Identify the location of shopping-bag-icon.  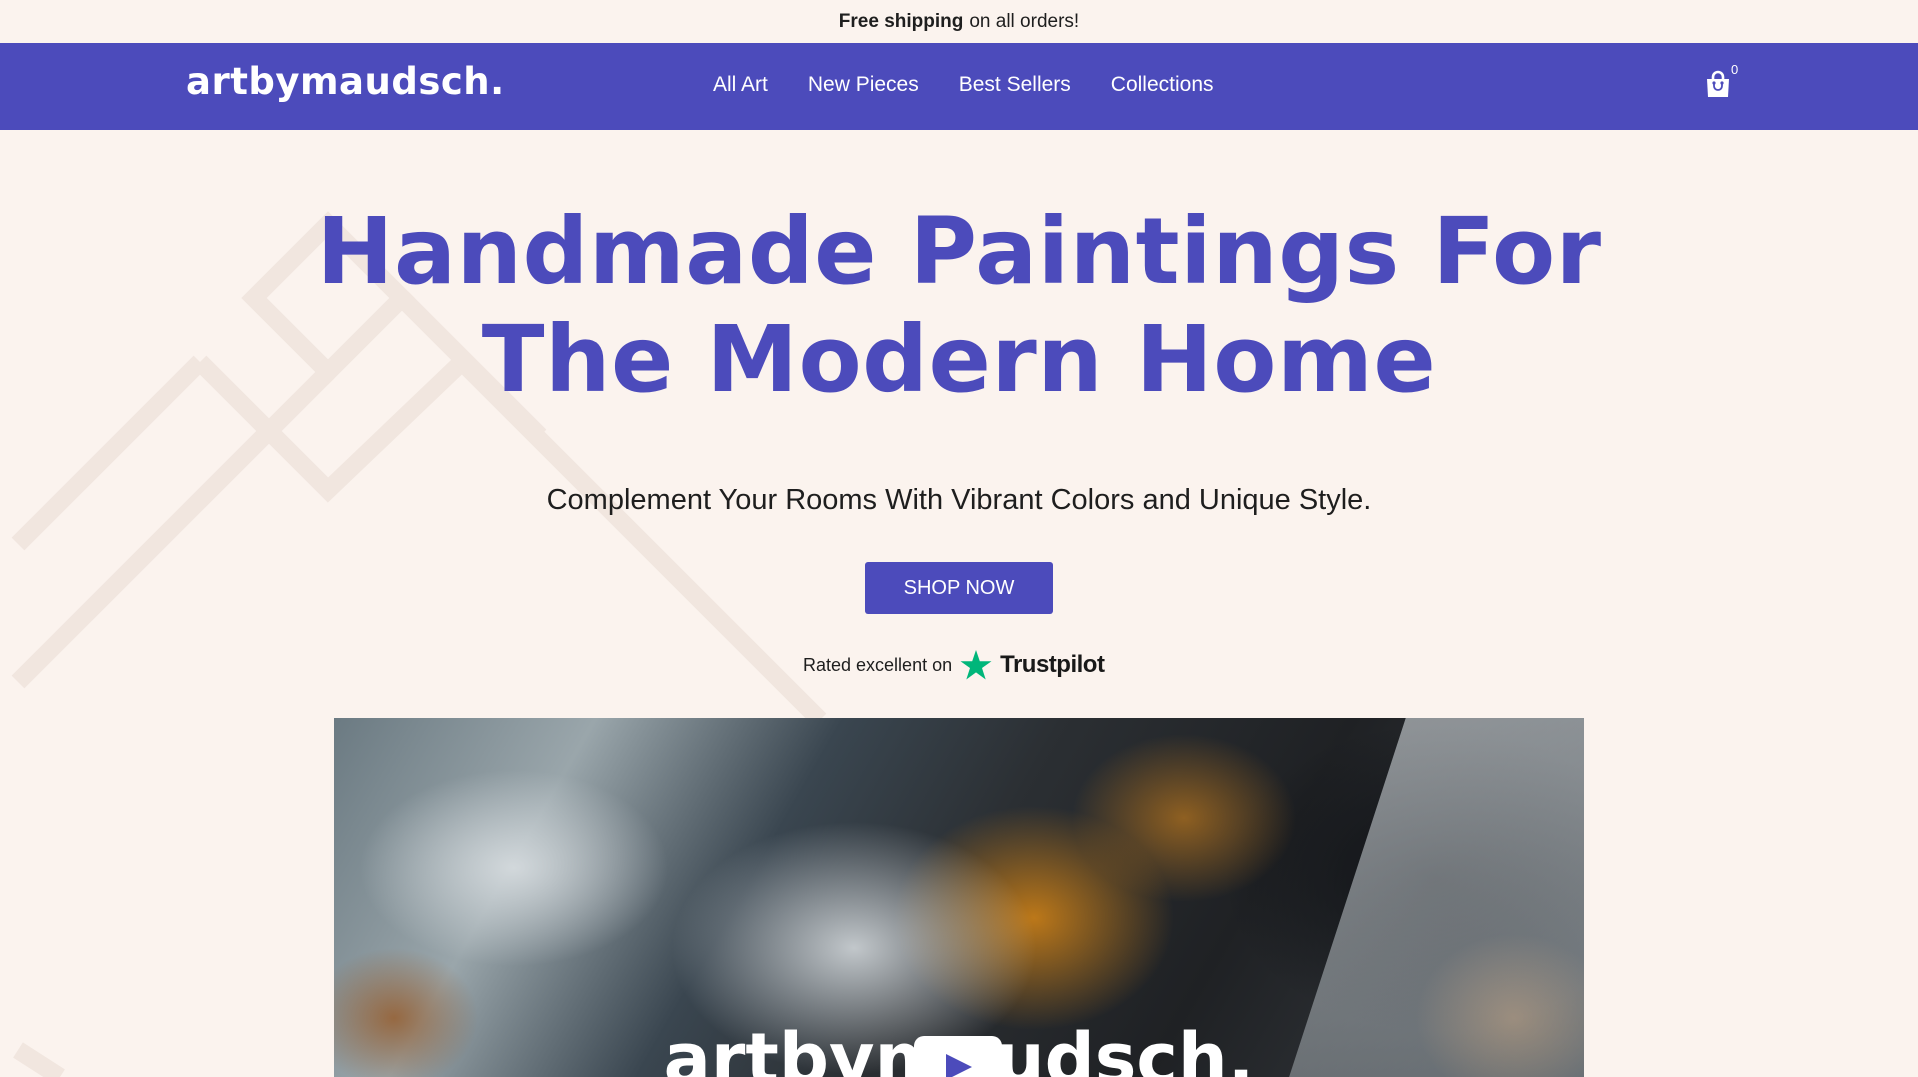
(1718, 83).